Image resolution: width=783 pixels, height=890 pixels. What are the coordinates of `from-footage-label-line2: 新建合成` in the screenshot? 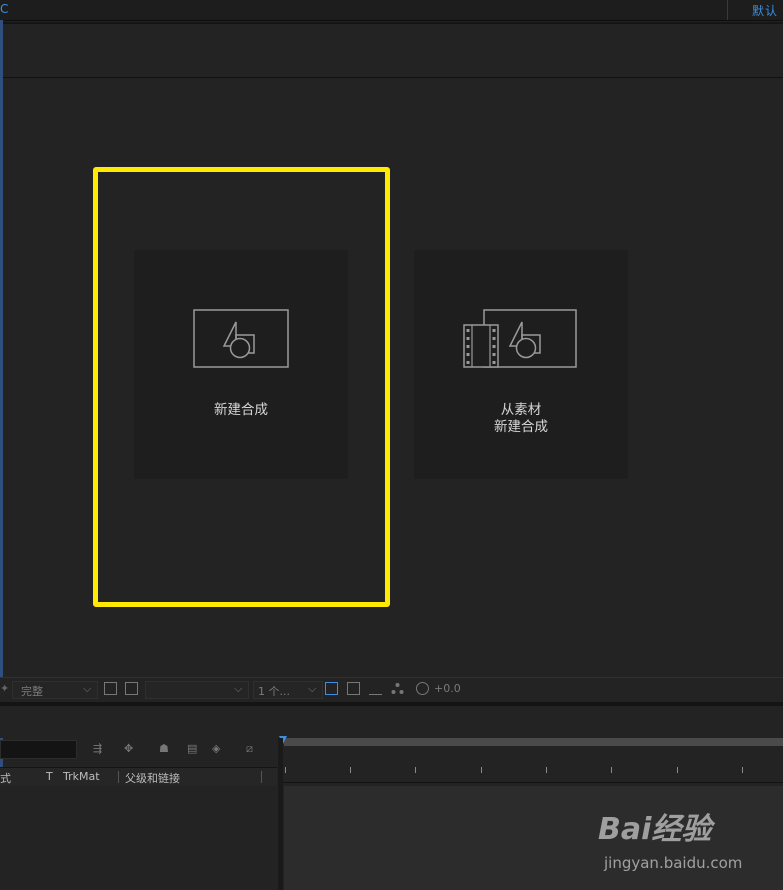 It's located at (521, 427).